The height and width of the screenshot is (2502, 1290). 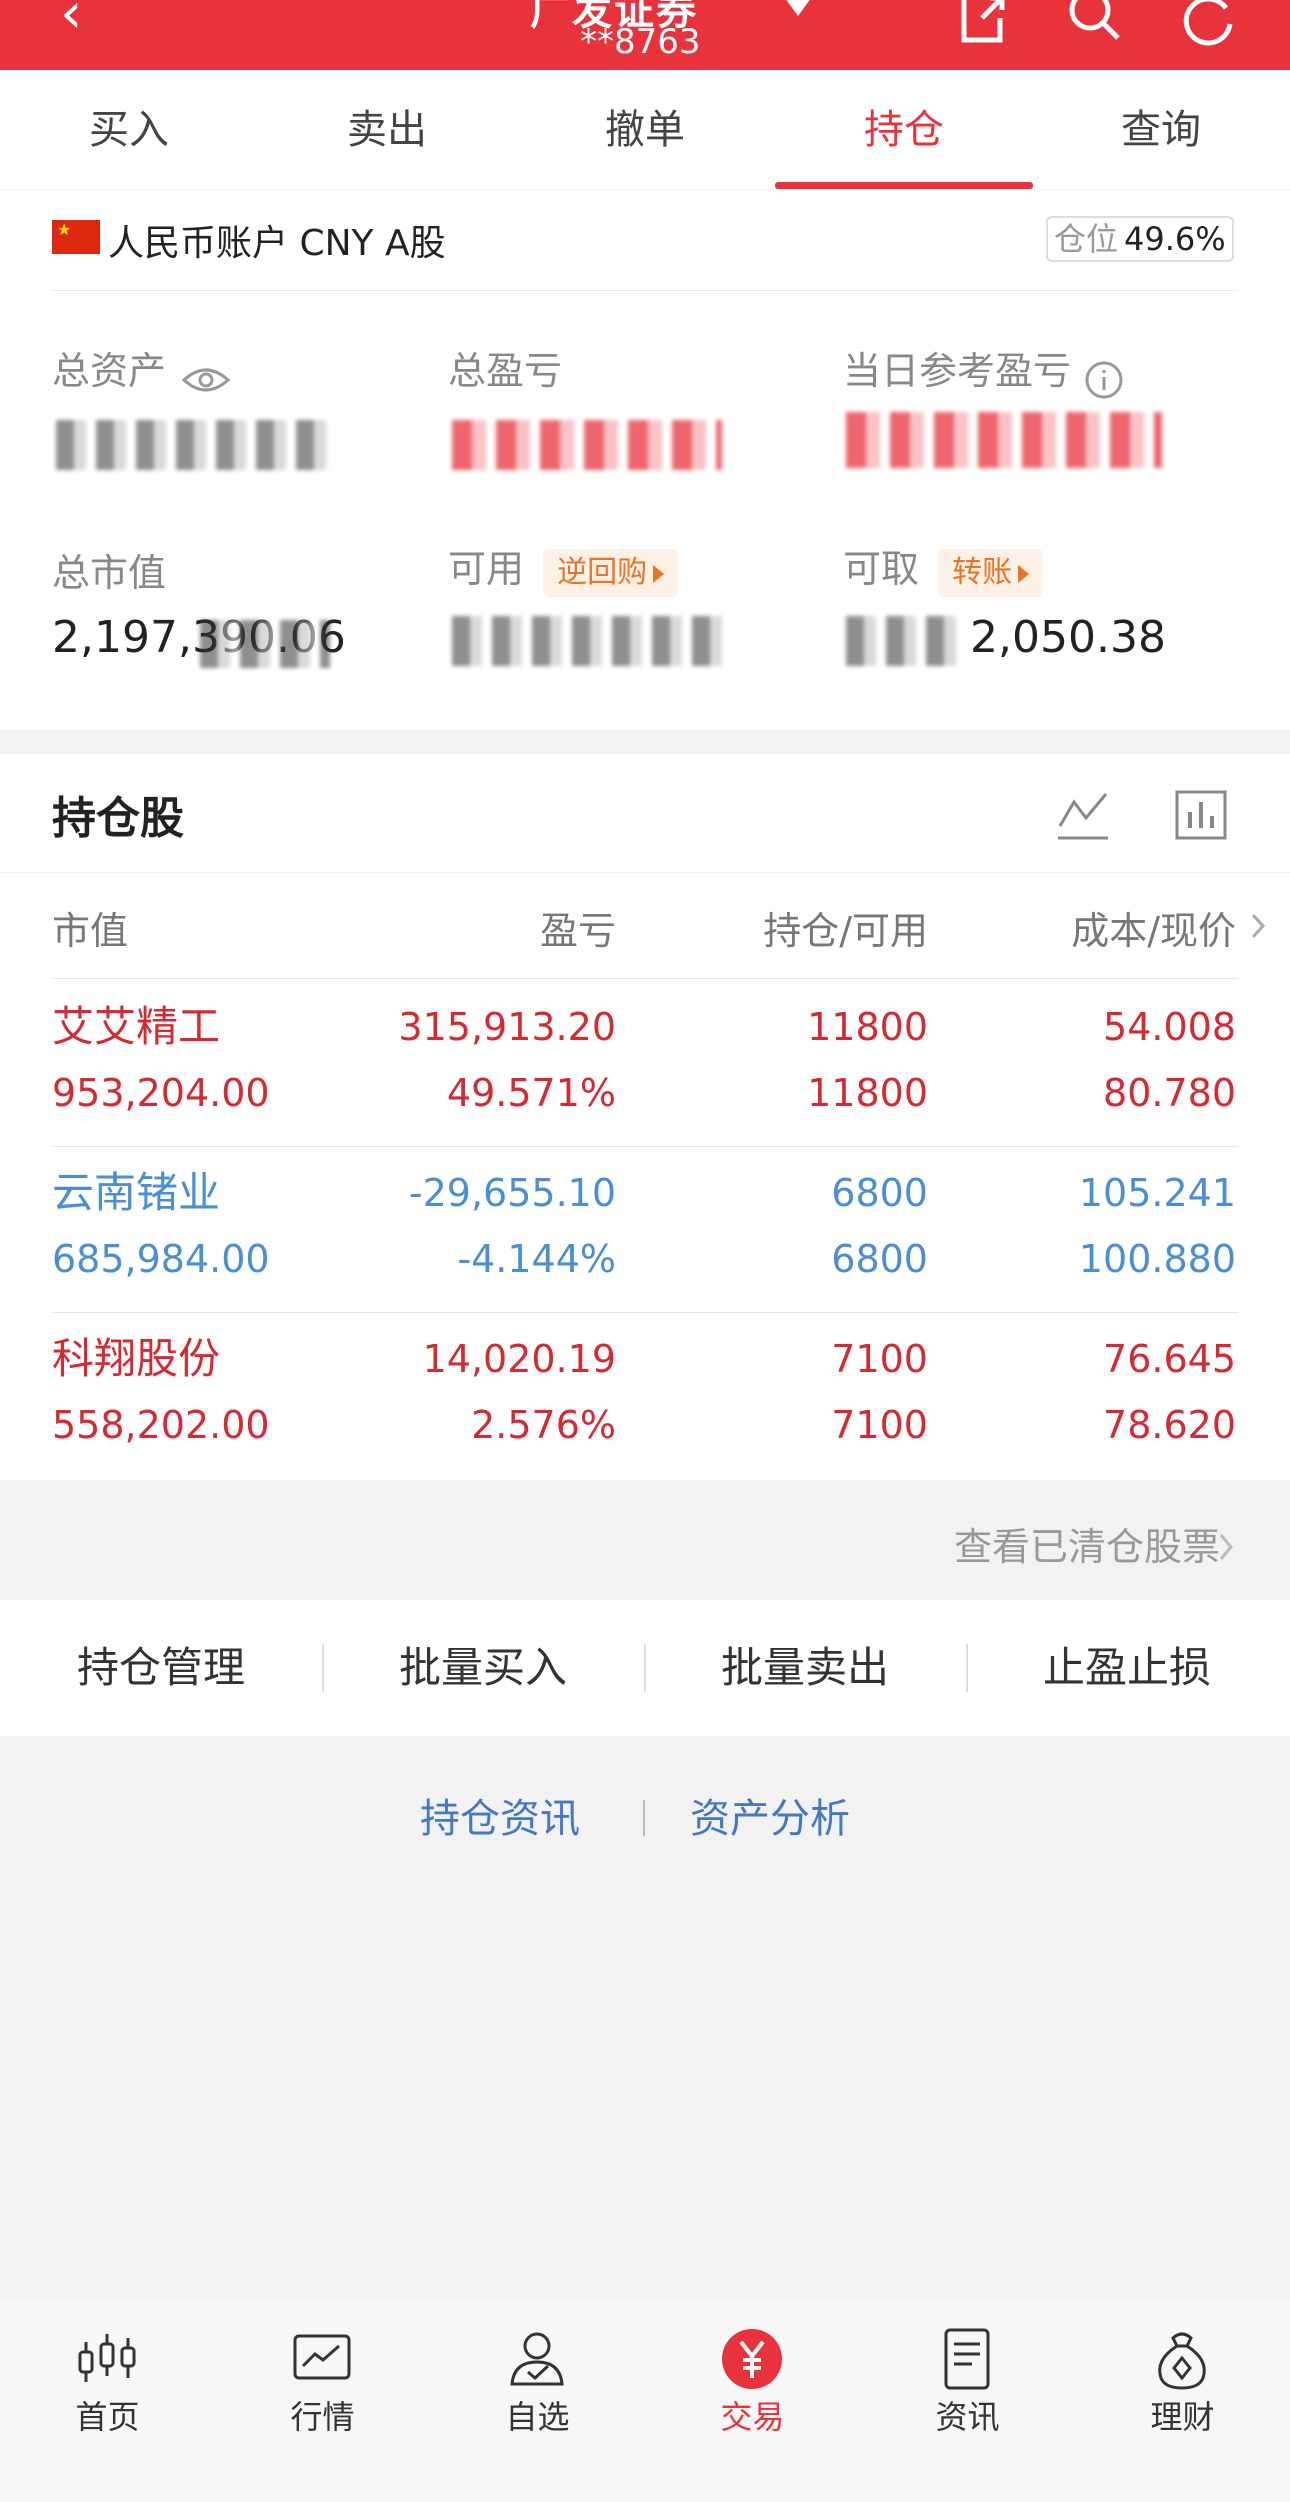 I want to click on stock-pl: 14,020.19, so click(x=519, y=1359).